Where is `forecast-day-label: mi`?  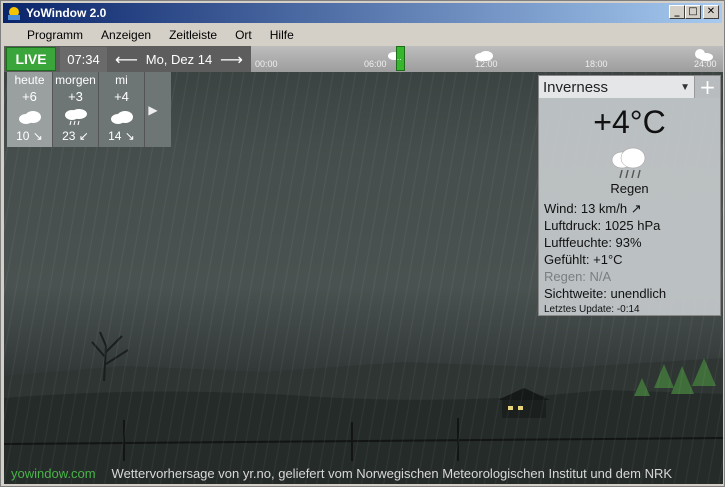 forecast-day-label: mi is located at coordinates (121, 80).